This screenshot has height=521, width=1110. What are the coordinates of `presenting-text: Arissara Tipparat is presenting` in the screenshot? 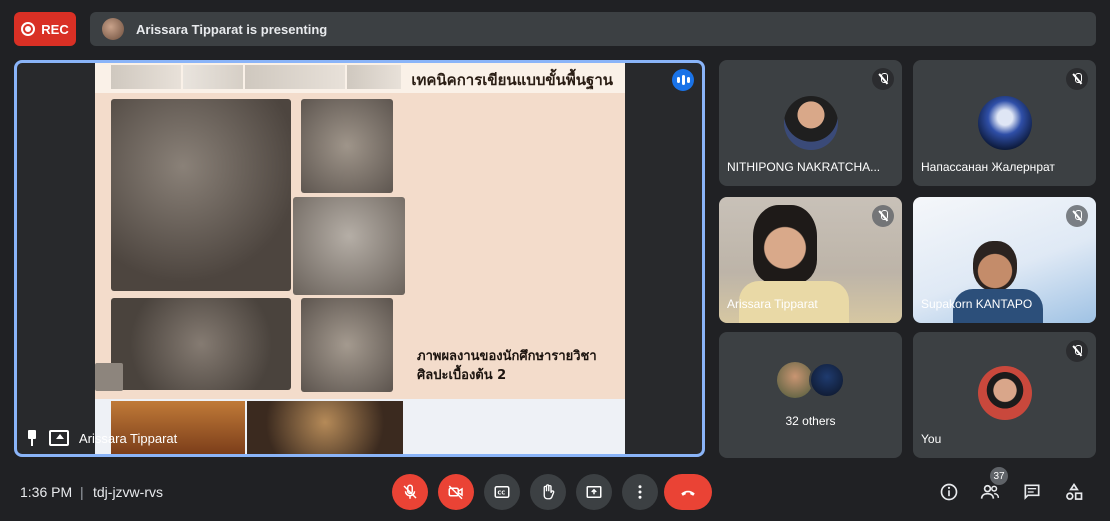 It's located at (232, 29).